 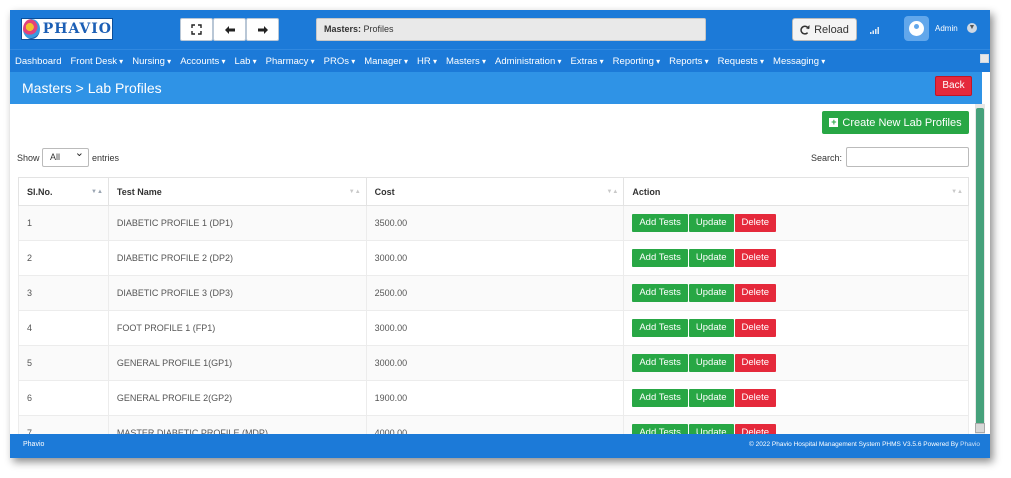 What do you see at coordinates (65, 156) in the screenshot?
I see `entries-select: All` at bounding box center [65, 156].